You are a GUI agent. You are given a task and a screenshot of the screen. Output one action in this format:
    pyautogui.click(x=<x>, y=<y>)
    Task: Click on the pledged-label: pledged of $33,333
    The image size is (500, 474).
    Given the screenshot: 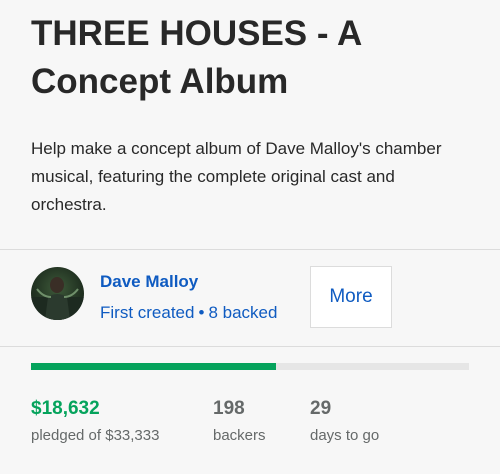 What is the action you would take?
    pyautogui.click(x=95, y=435)
    